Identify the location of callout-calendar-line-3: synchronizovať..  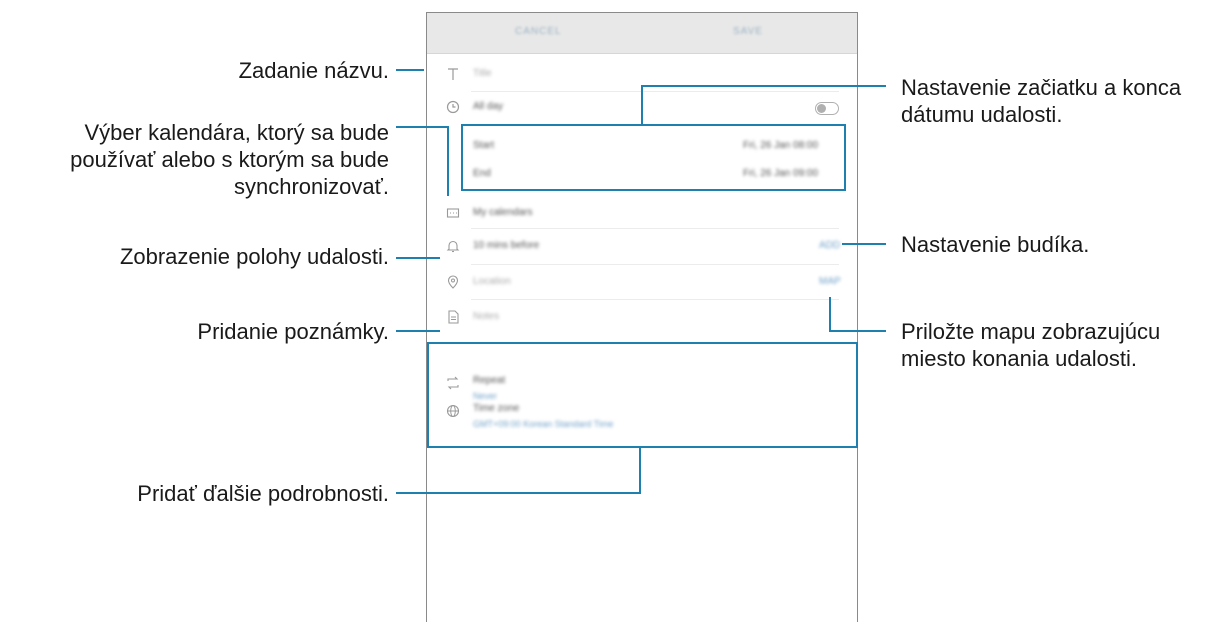
(311, 186).